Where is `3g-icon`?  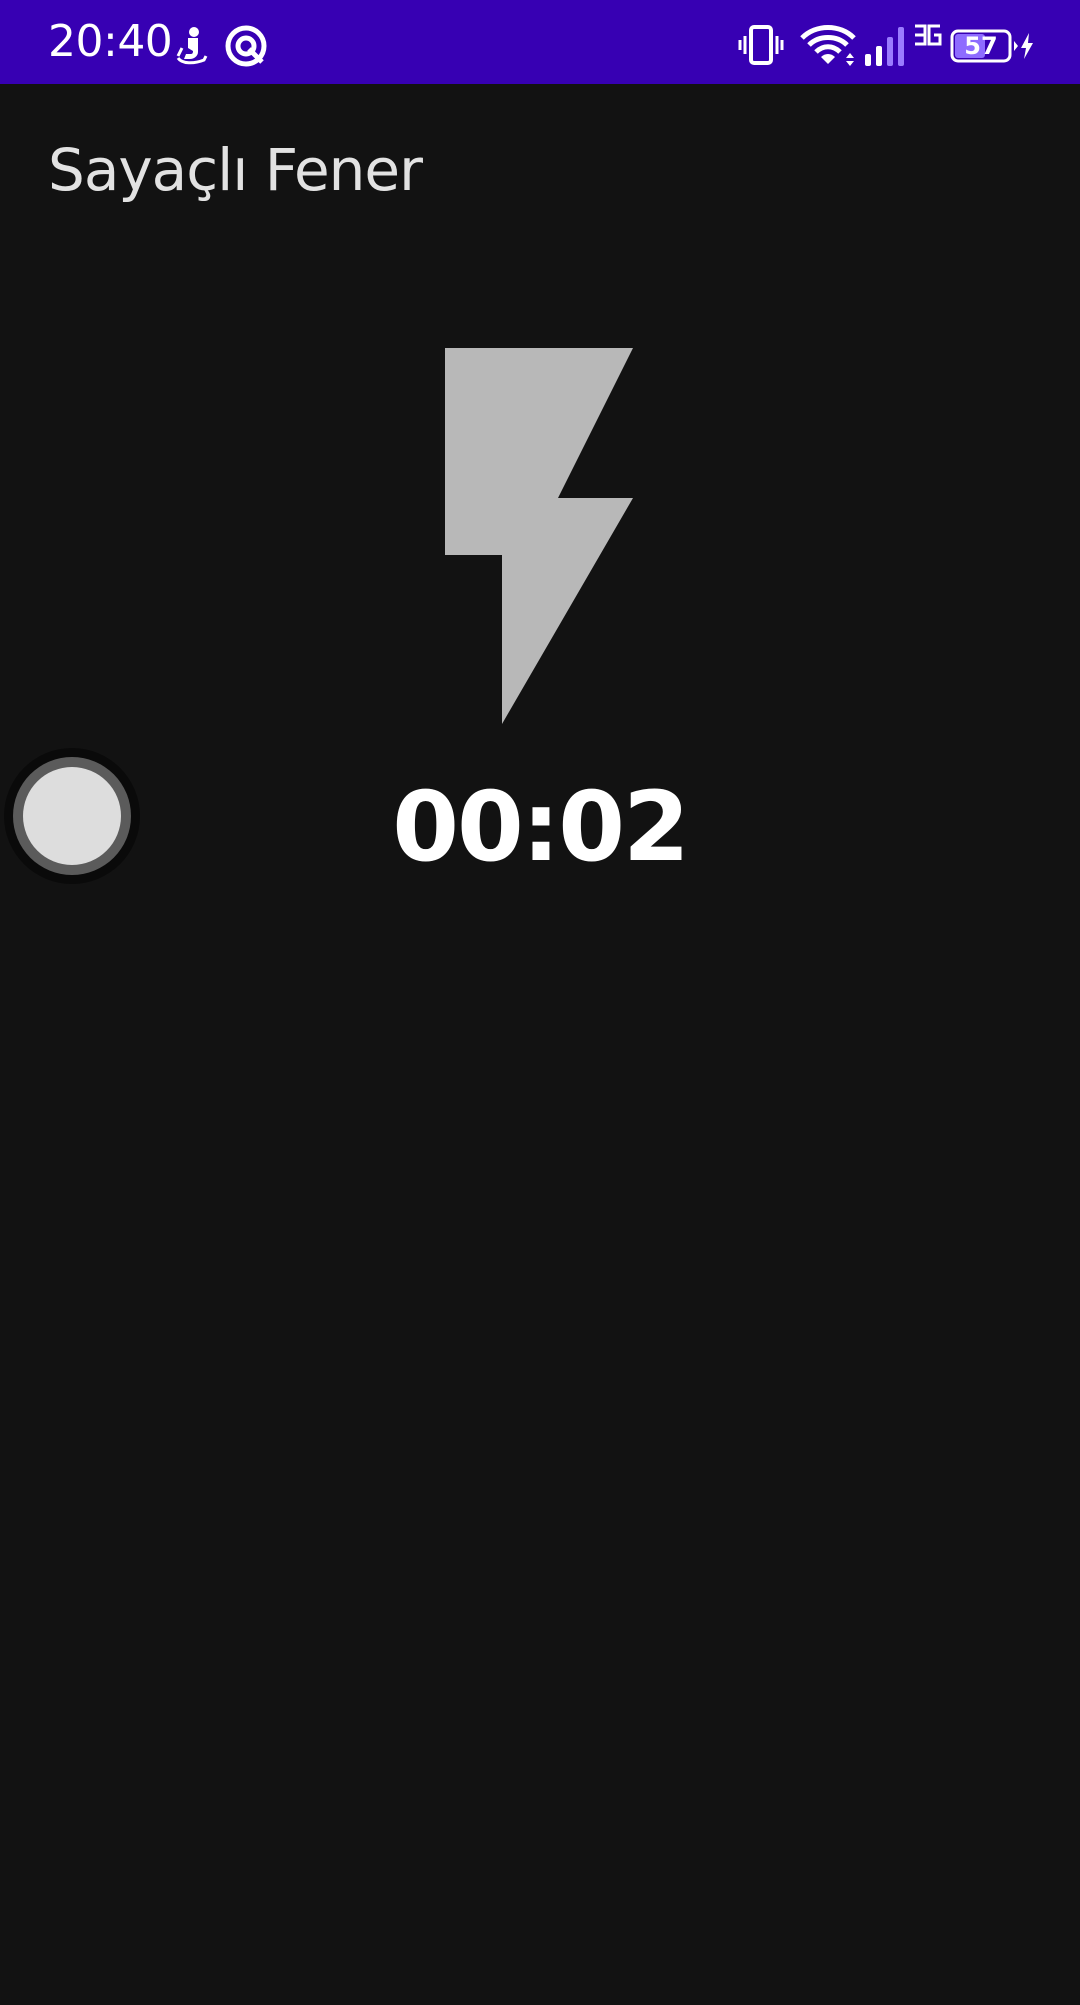
3g-icon is located at coordinates (928, 35).